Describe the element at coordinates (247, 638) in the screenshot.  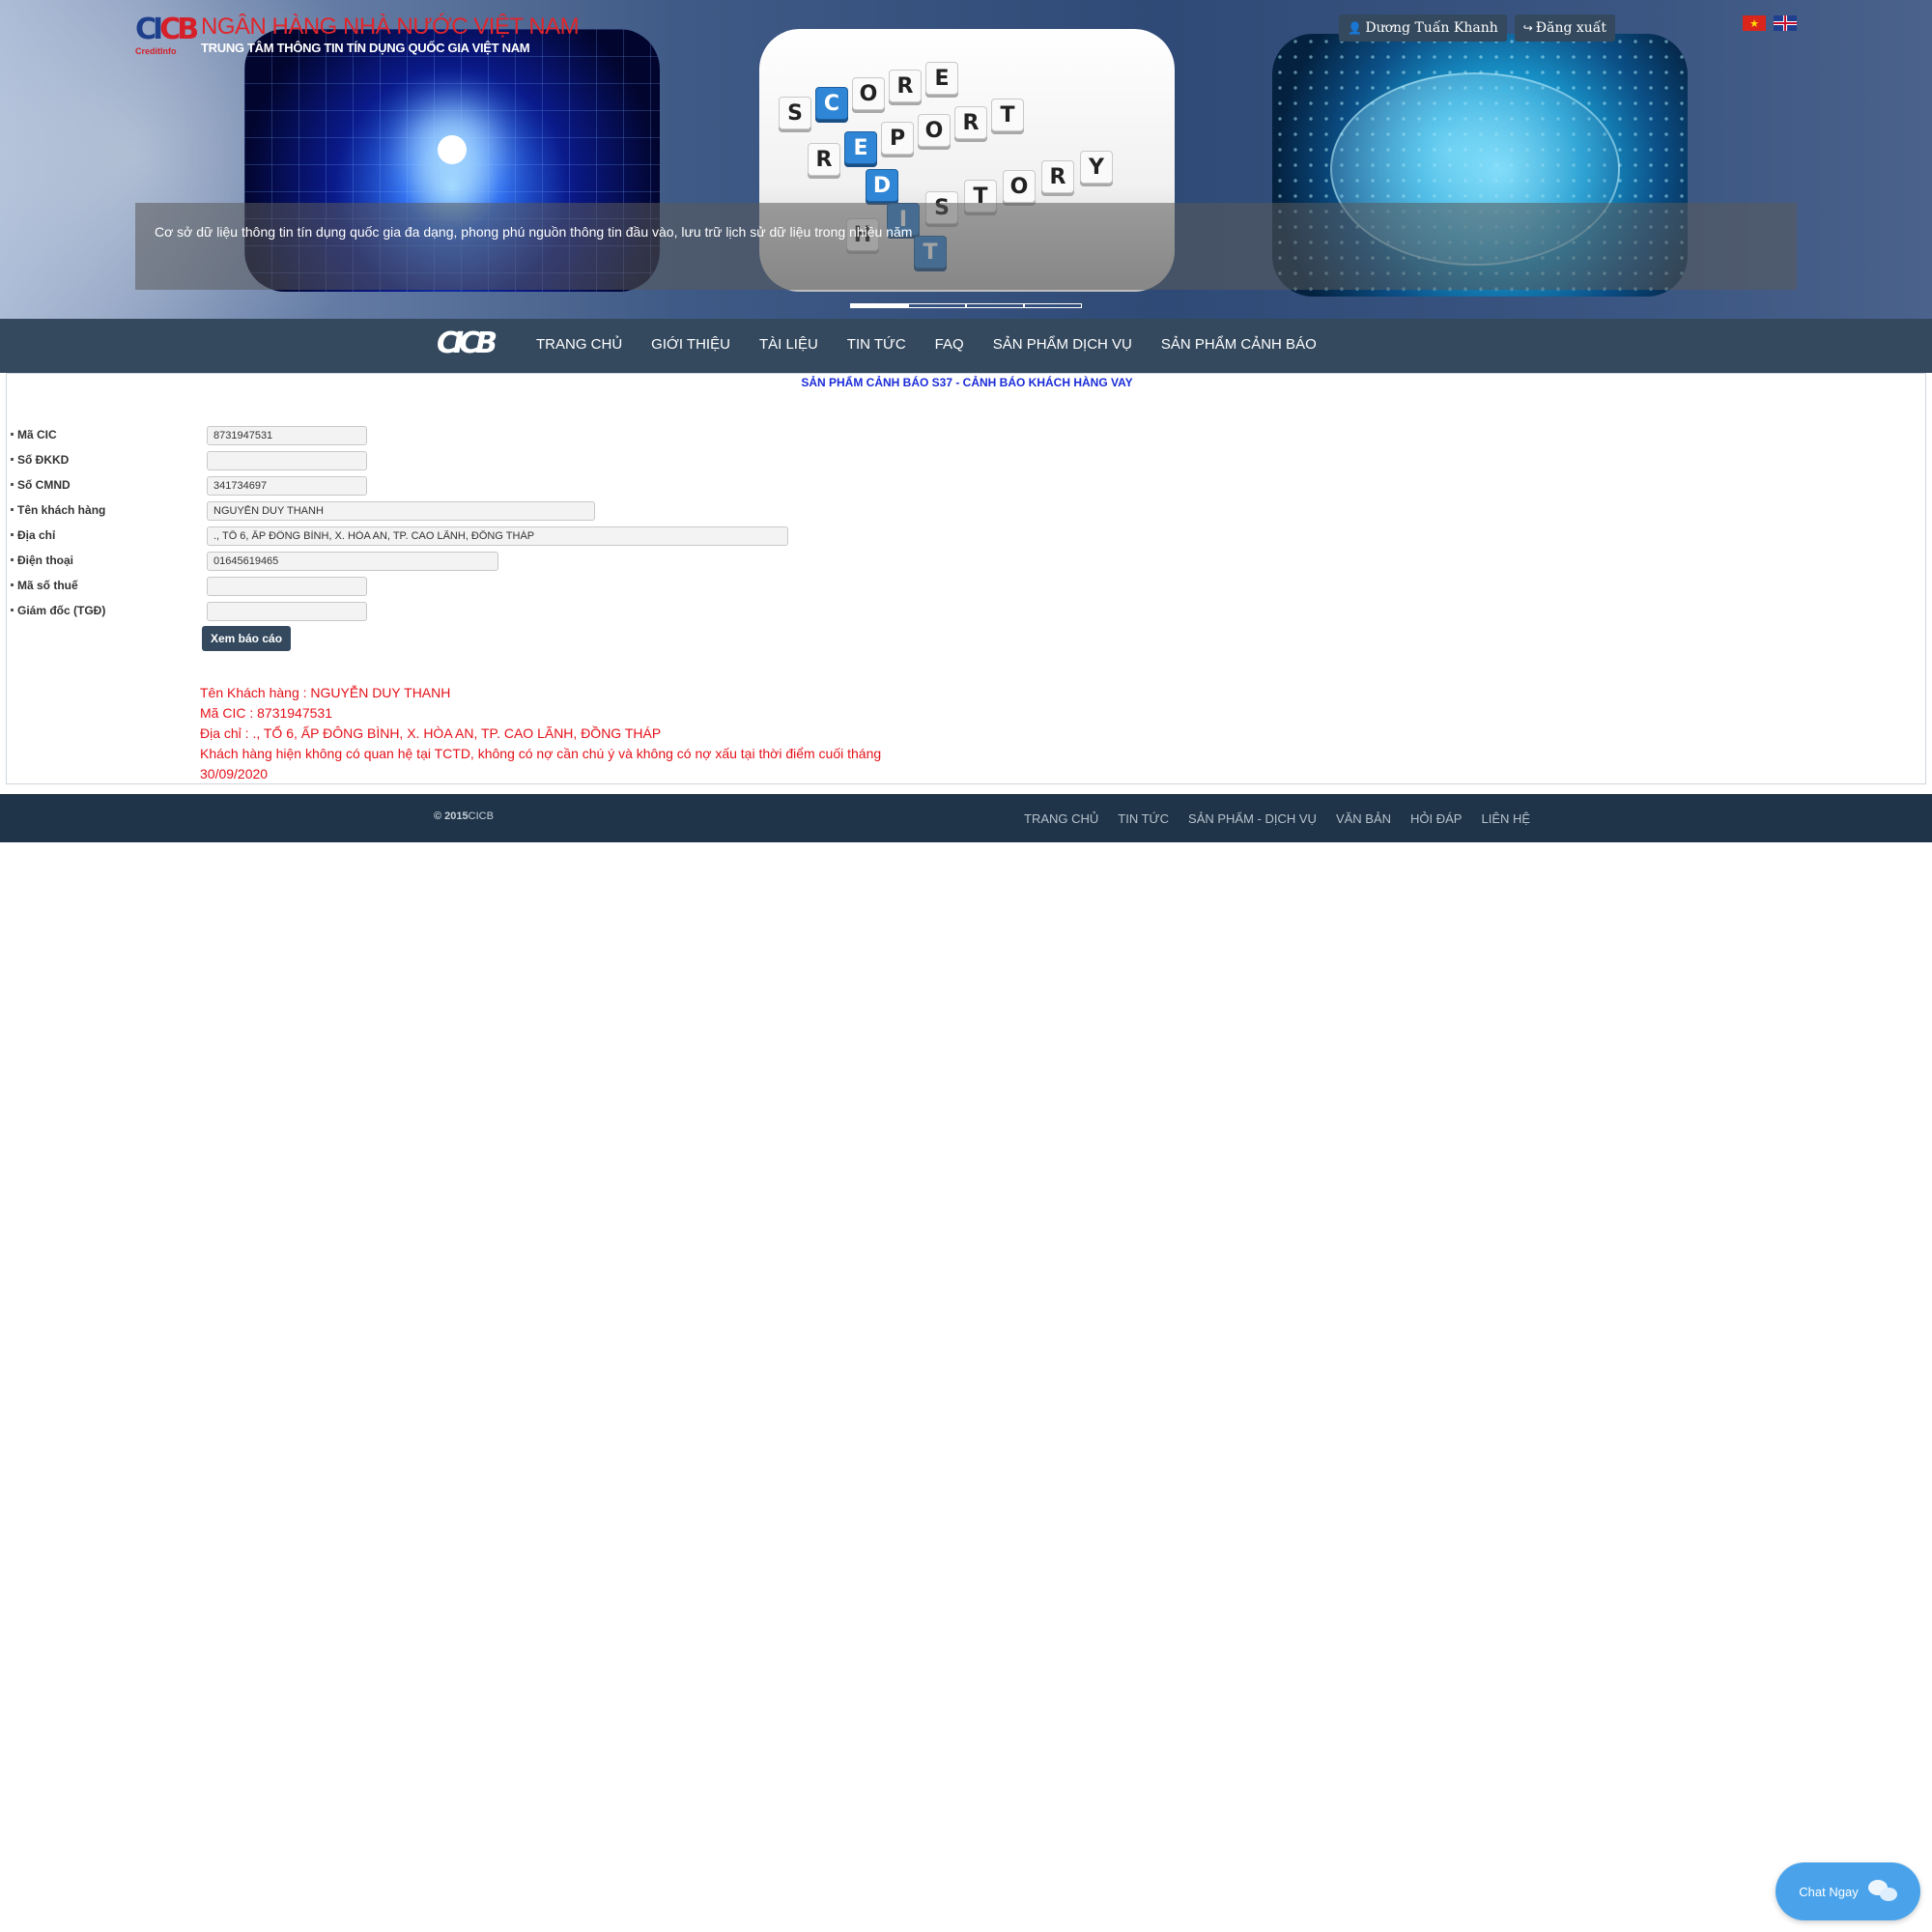
I see `view-report-button: Xem báo cáo` at that location.